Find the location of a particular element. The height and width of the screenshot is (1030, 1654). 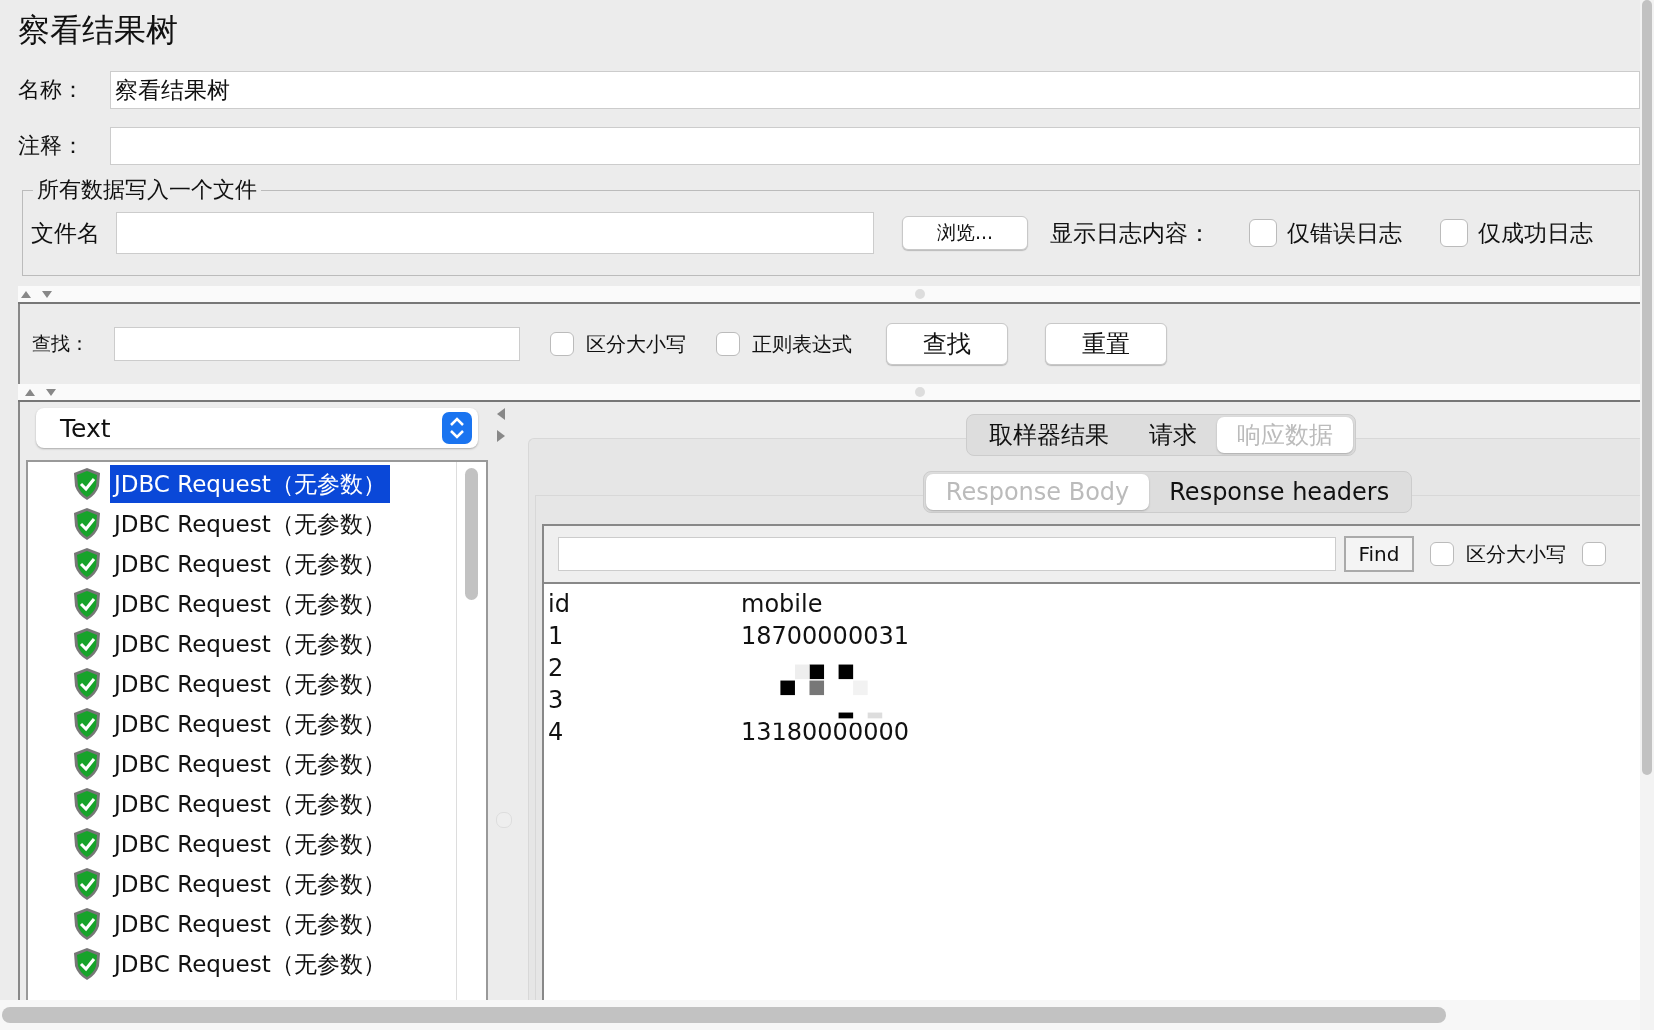

search-button: 查找 is located at coordinates (947, 344).